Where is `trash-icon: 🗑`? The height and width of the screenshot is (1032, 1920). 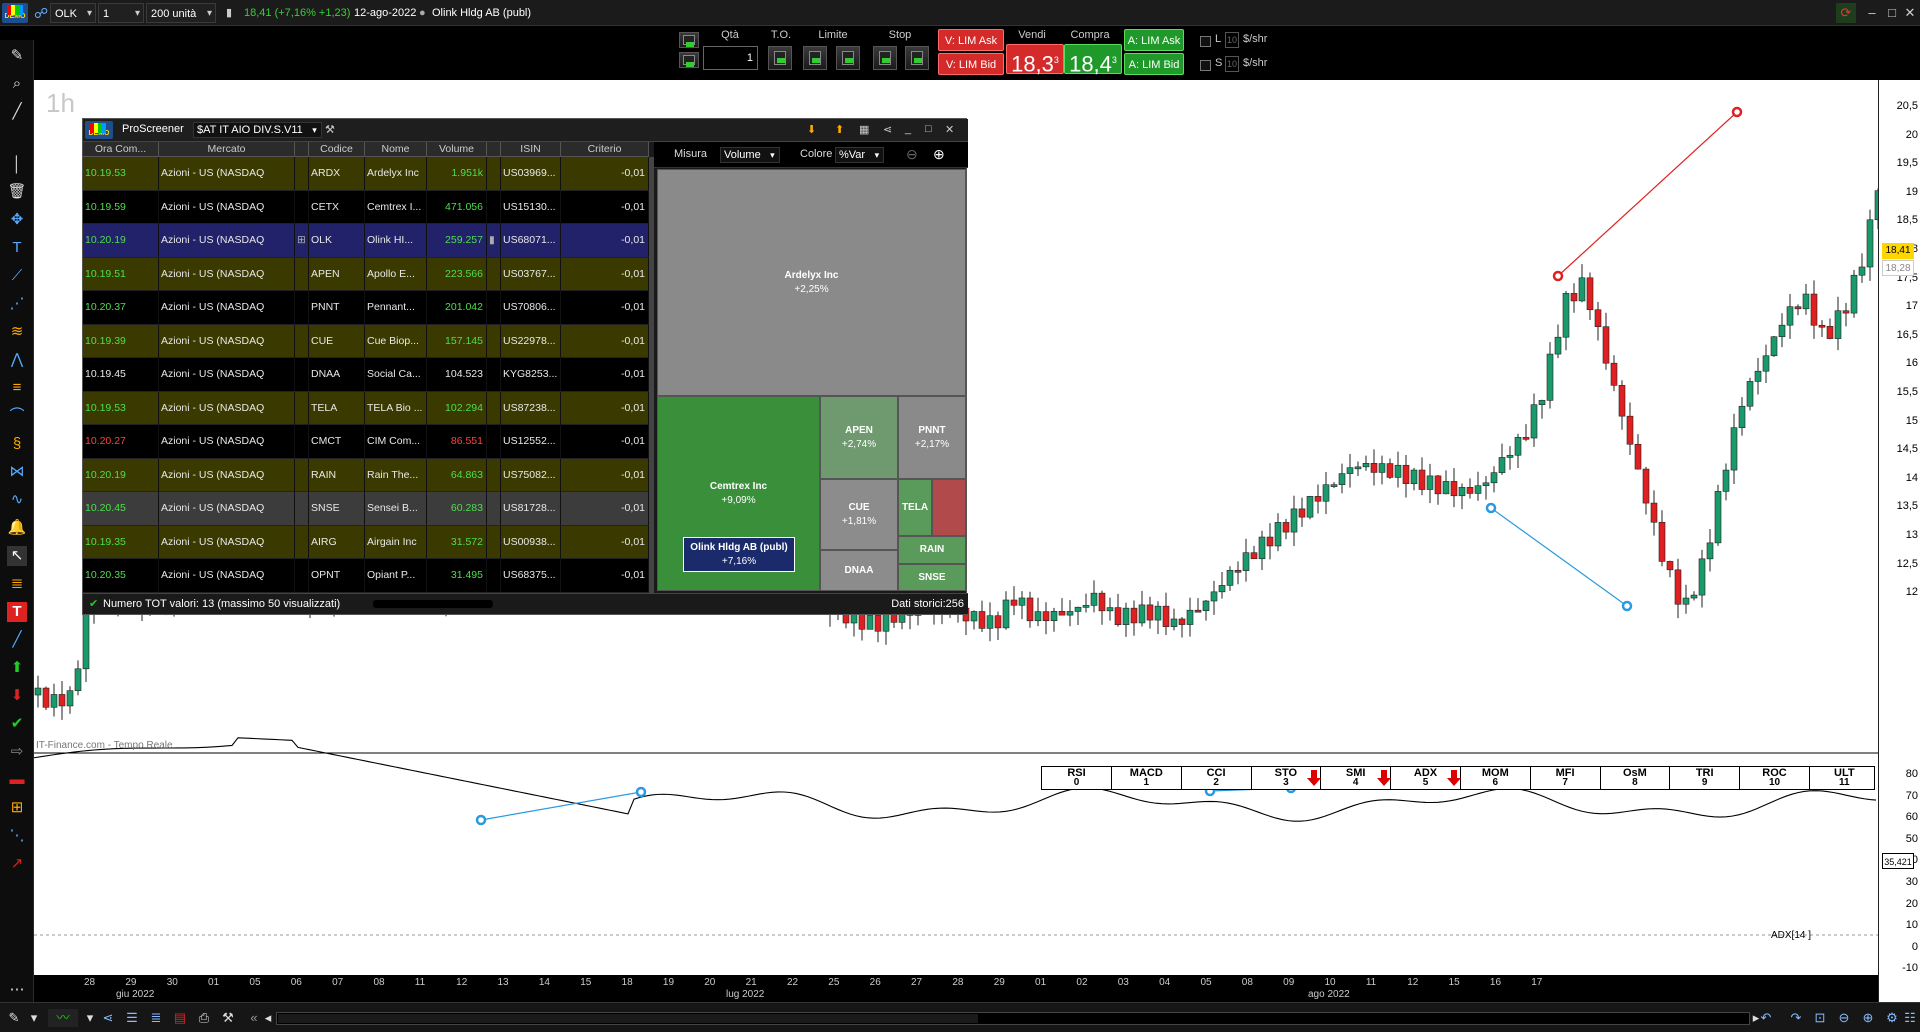
trash-icon: 🗑 is located at coordinates (17, 192).